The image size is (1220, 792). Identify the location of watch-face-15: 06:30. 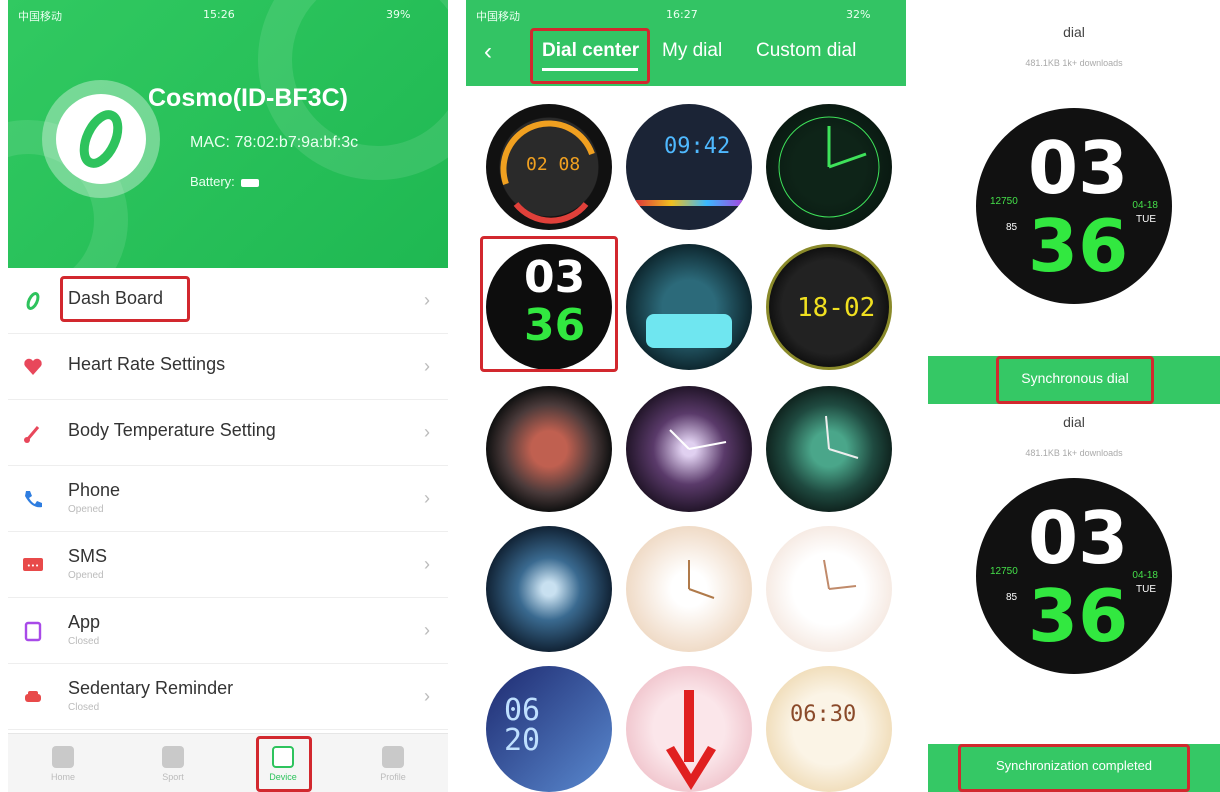
(829, 729).